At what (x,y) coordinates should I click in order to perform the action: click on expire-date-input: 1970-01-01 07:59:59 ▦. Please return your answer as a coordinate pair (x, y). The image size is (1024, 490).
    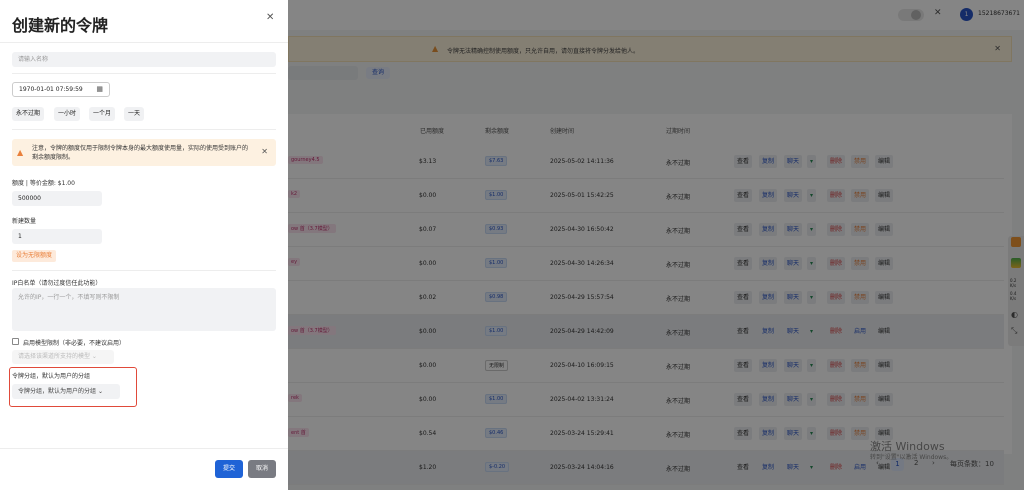
    Looking at the image, I should click on (61, 89).